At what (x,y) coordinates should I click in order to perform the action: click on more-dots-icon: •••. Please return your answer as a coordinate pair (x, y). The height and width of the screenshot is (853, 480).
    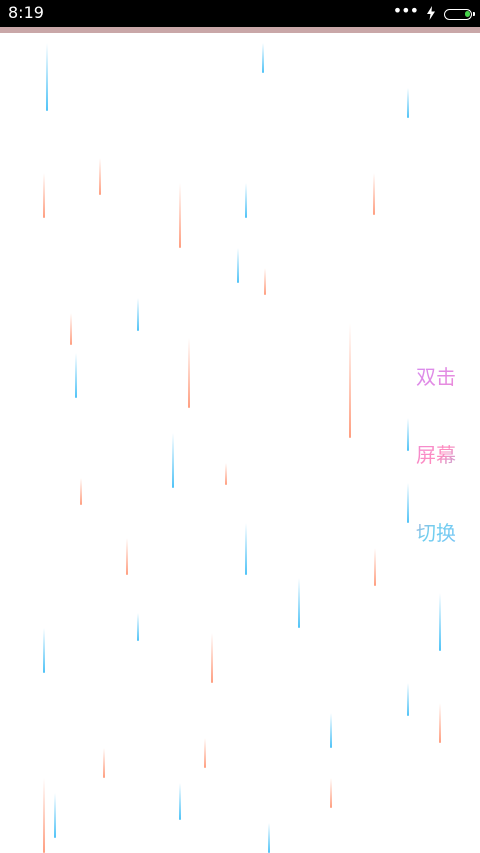
    Looking at the image, I should click on (405, 10).